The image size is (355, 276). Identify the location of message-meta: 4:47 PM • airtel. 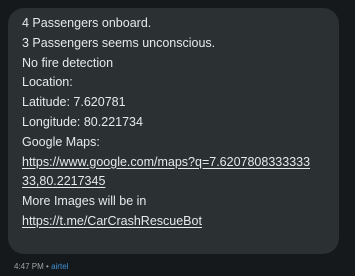
(41, 267).